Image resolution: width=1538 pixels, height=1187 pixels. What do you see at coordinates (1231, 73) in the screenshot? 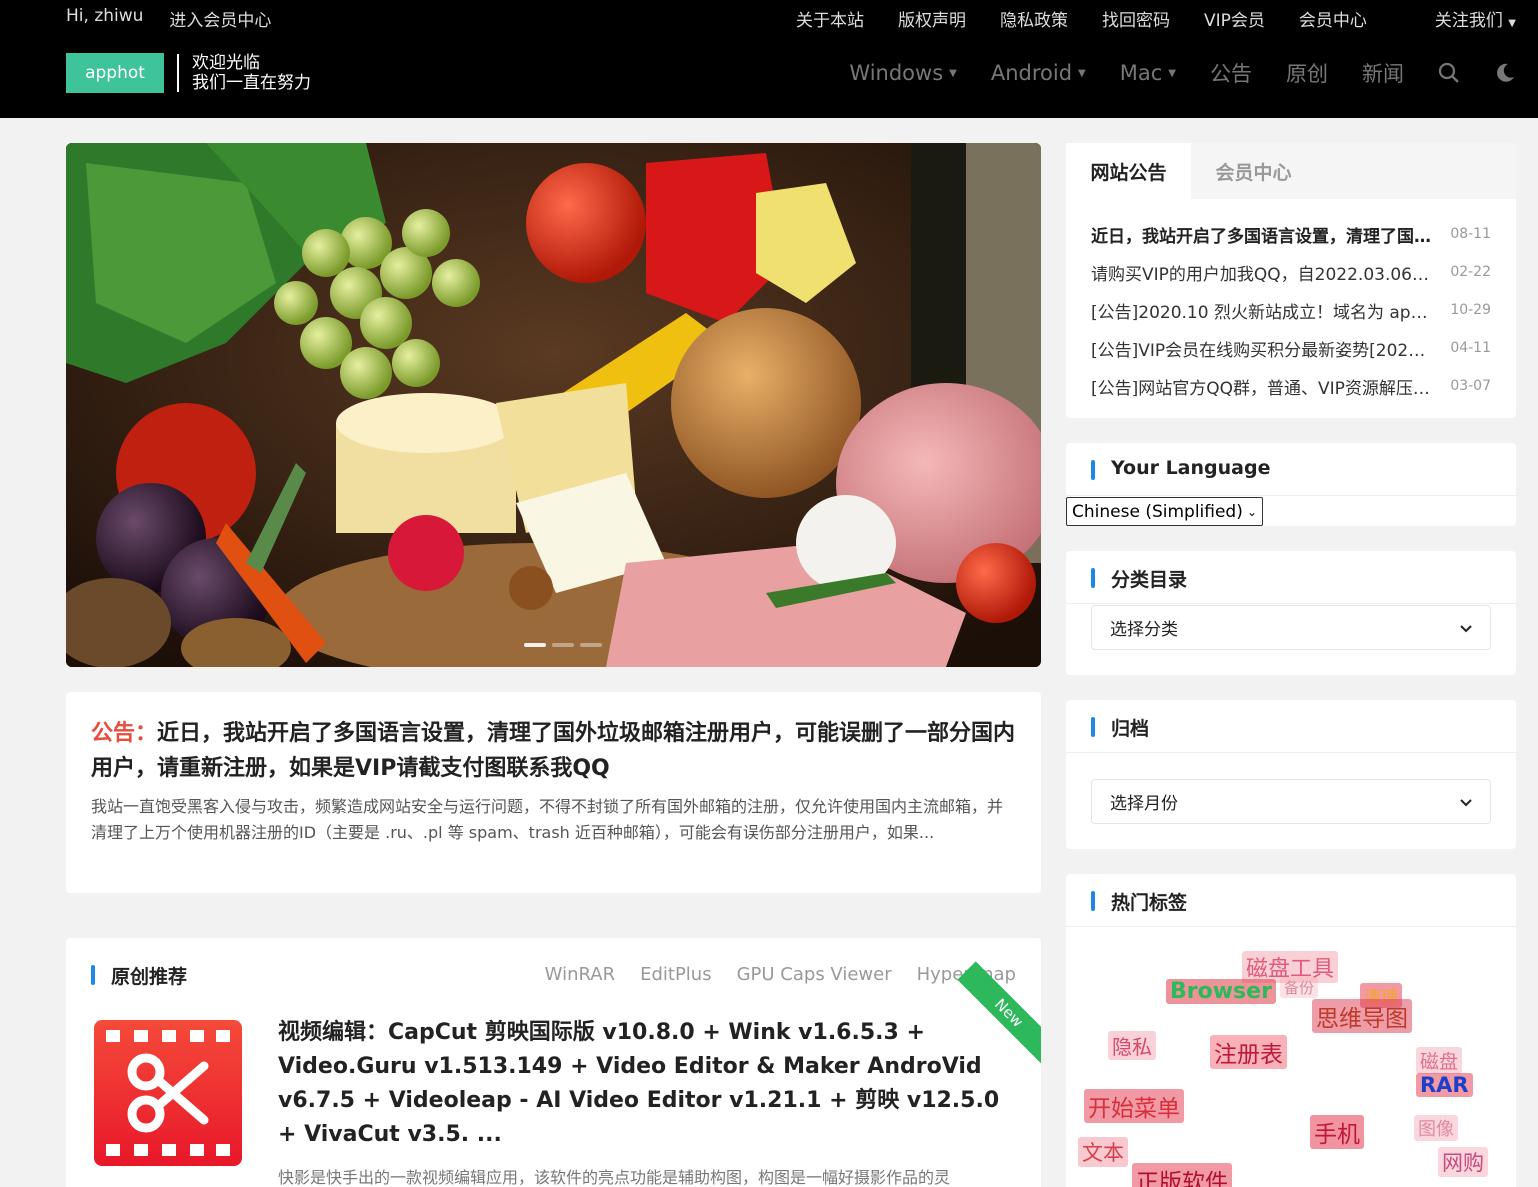
I see `nav-announcements: 公告` at bounding box center [1231, 73].